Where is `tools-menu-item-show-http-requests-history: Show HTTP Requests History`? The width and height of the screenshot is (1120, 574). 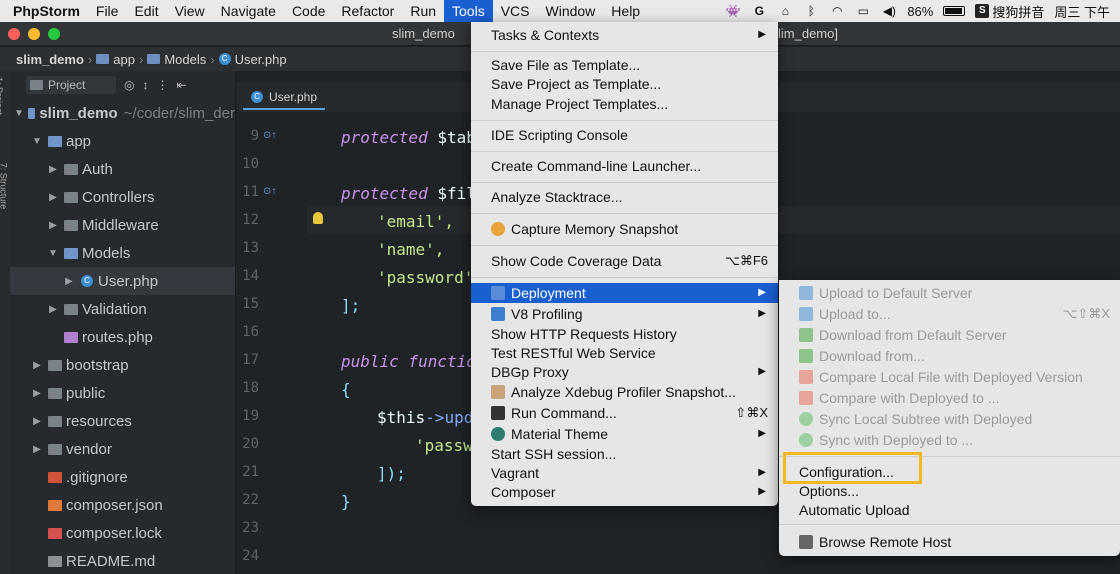 tools-menu-item-show-http-requests-history: Show HTTP Requests History is located at coordinates (624, 334).